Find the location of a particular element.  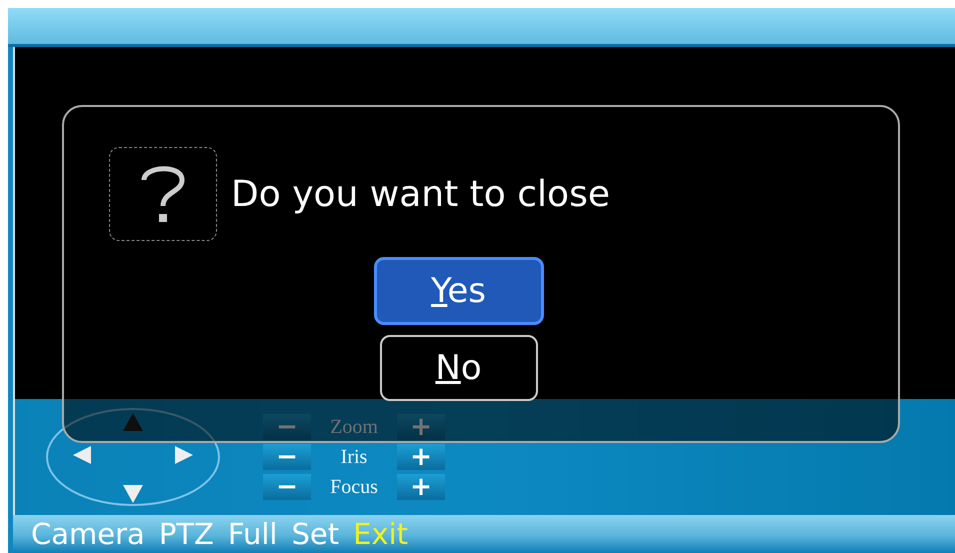

ptz-label: Zoom is located at coordinates (354, 427).